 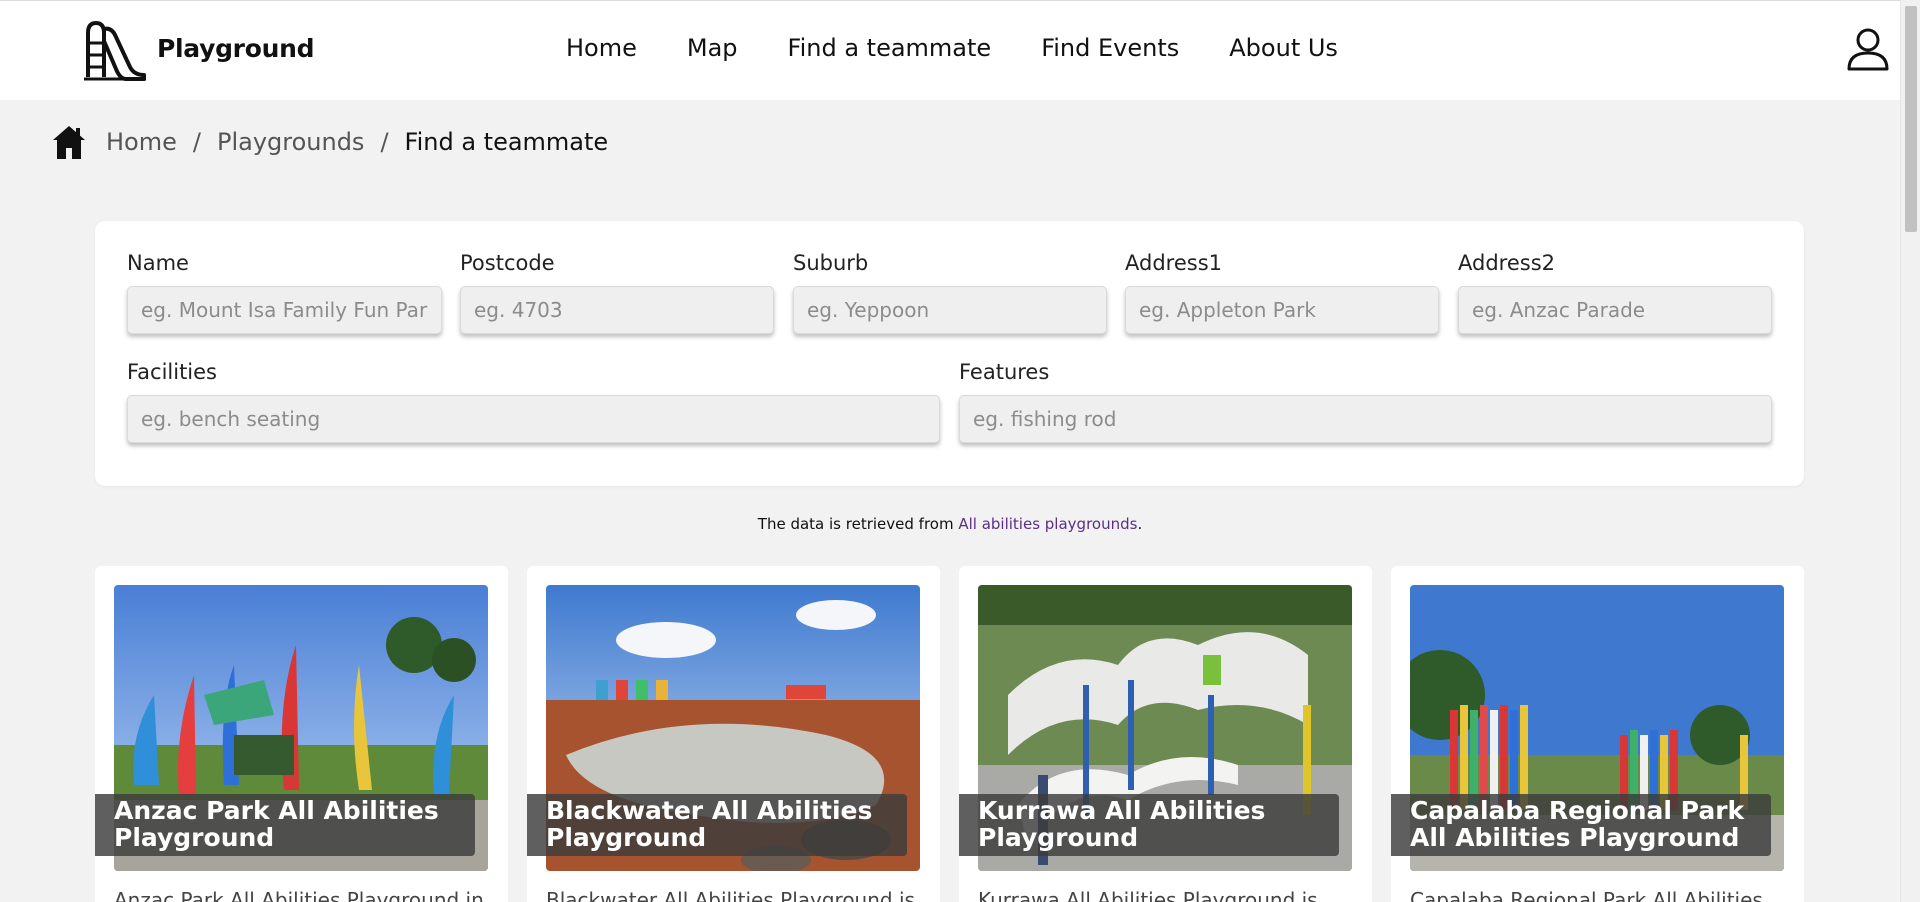 What do you see at coordinates (235, 48) in the screenshot?
I see `brand-name: Playground` at bounding box center [235, 48].